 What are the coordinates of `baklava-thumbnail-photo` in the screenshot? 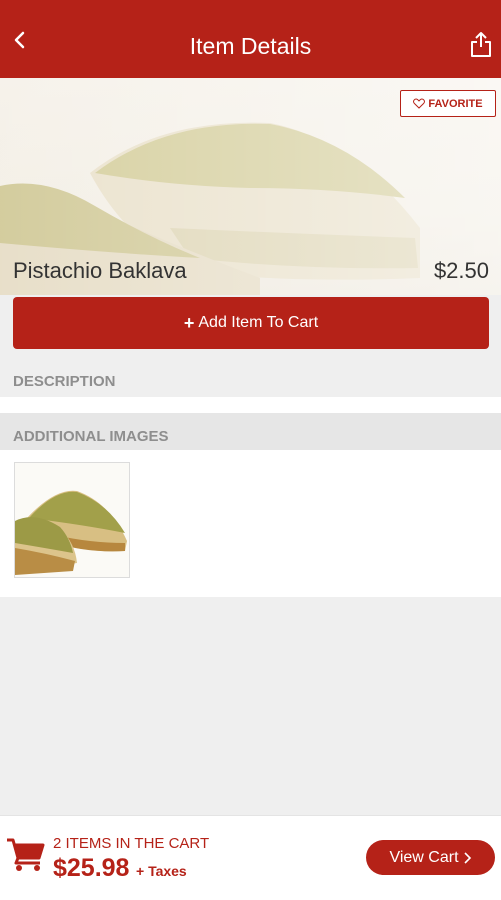 It's located at (72, 520).